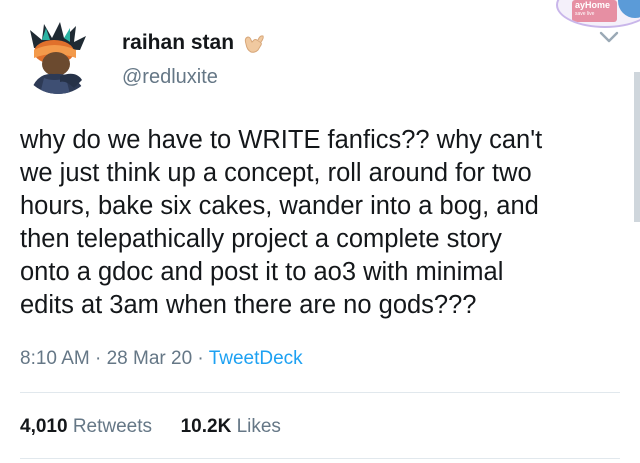 The height and width of the screenshot is (463, 640). Describe the element at coordinates (206, 426) in the screenshot. I see `likes-count: 10.2K` at that location.